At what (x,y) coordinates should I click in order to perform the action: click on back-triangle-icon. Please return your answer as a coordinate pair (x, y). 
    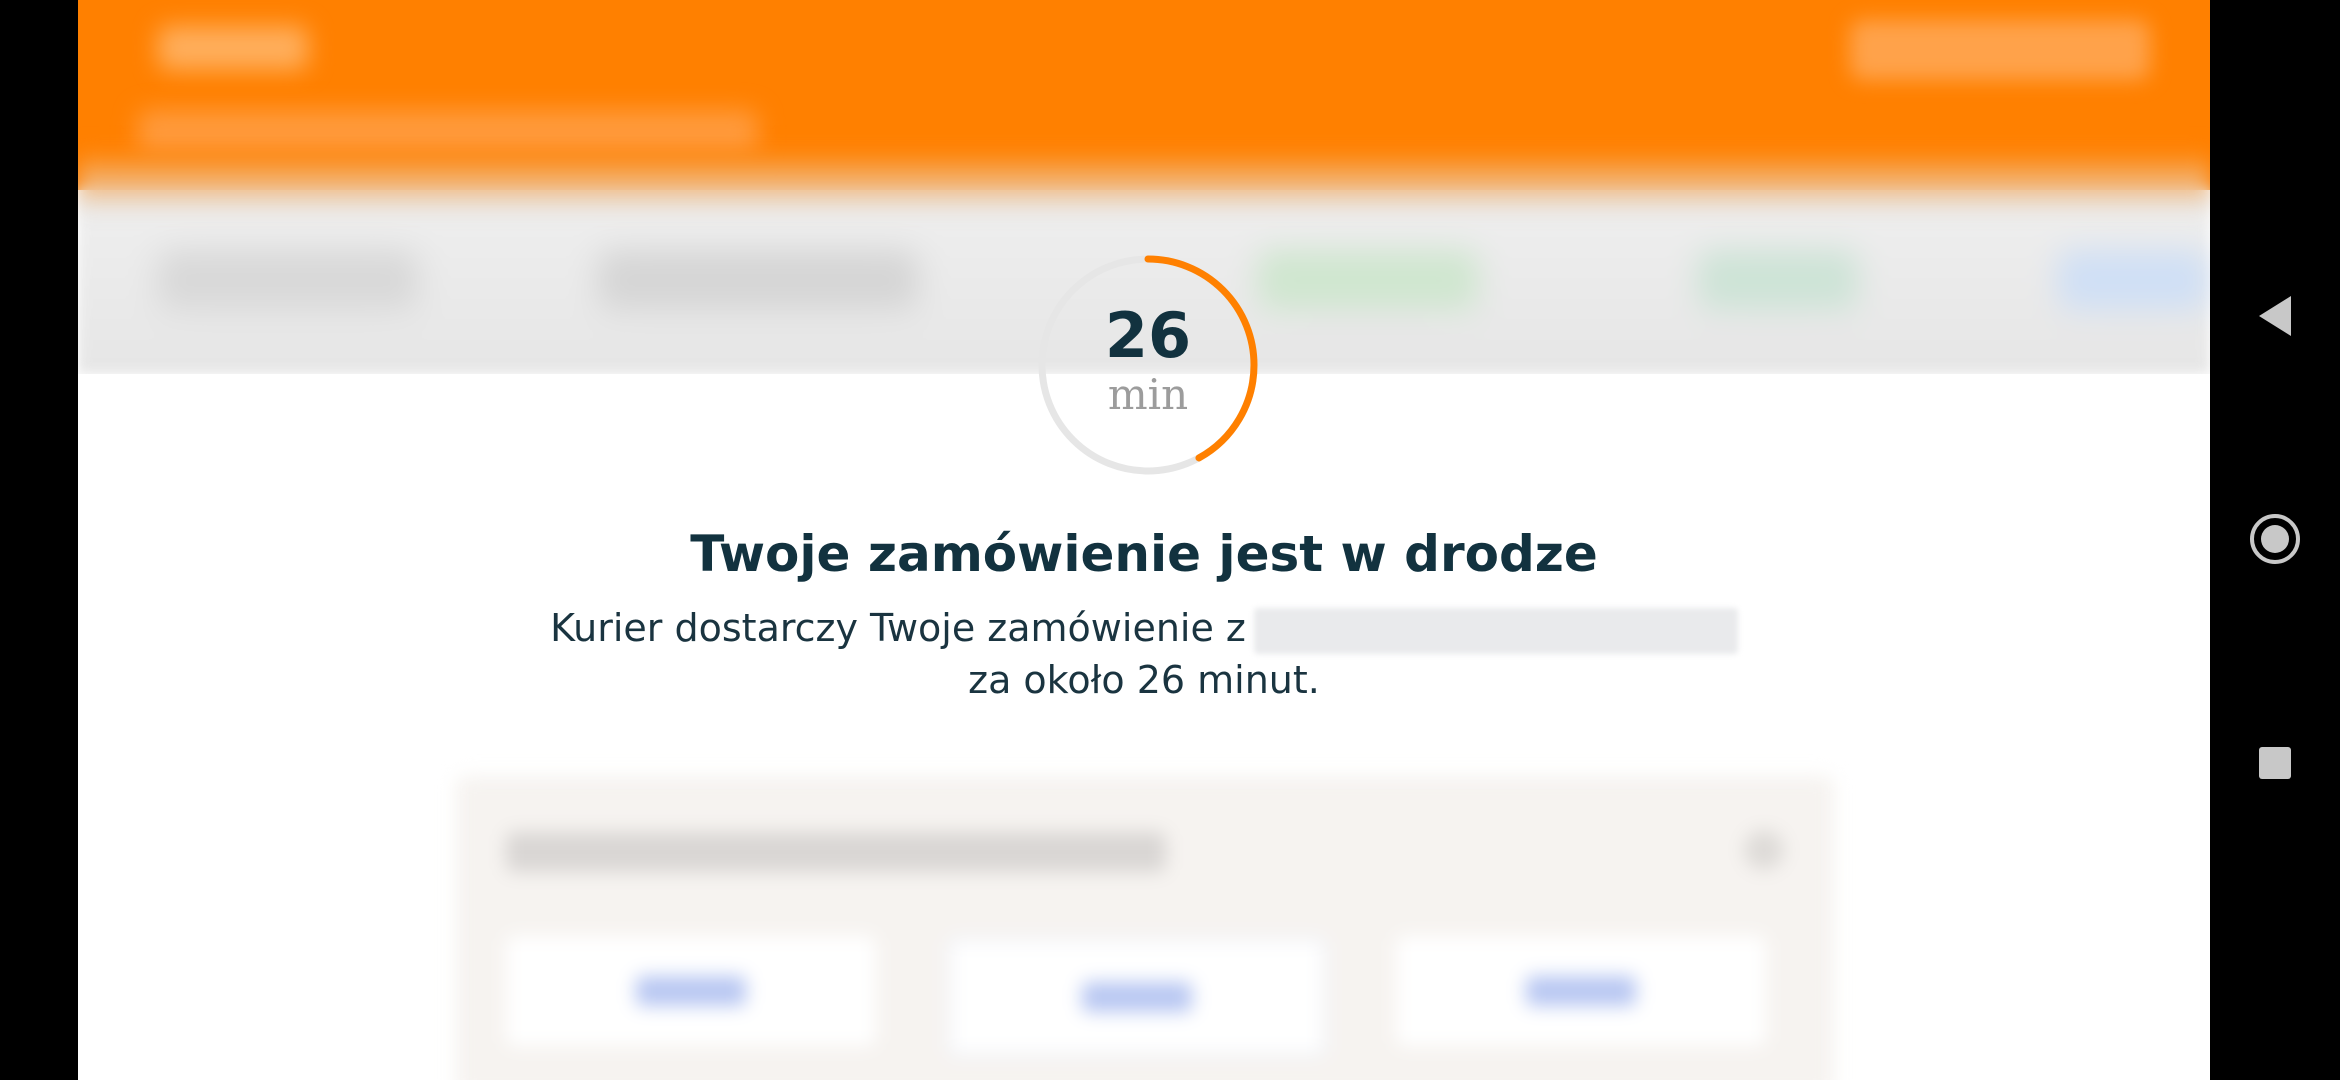
    Looking at the image, I should click on (2275, 316).